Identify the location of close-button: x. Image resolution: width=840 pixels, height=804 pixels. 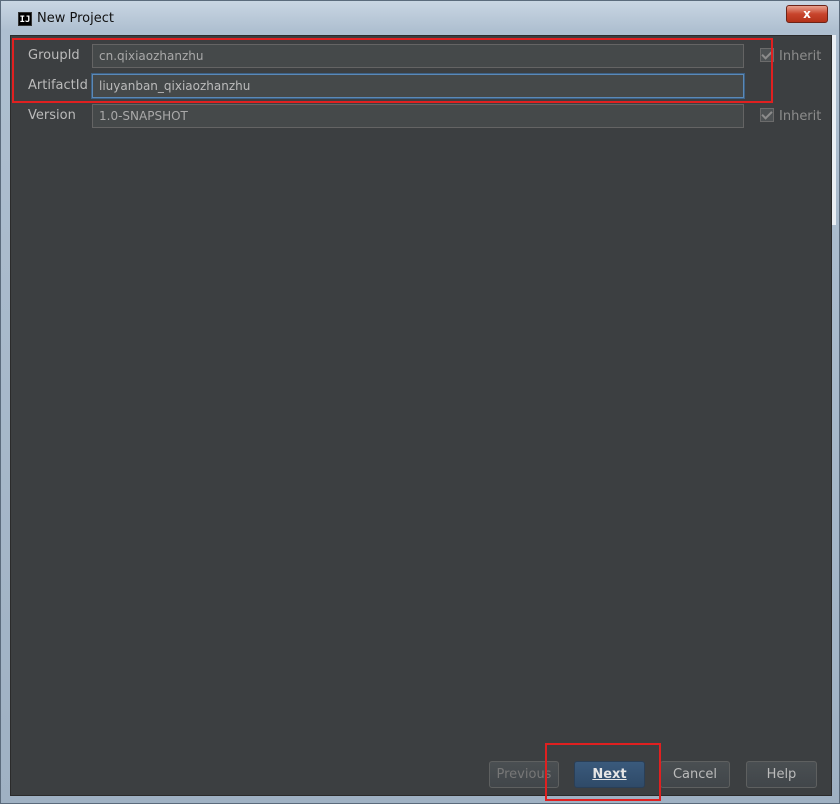
(807, 14).